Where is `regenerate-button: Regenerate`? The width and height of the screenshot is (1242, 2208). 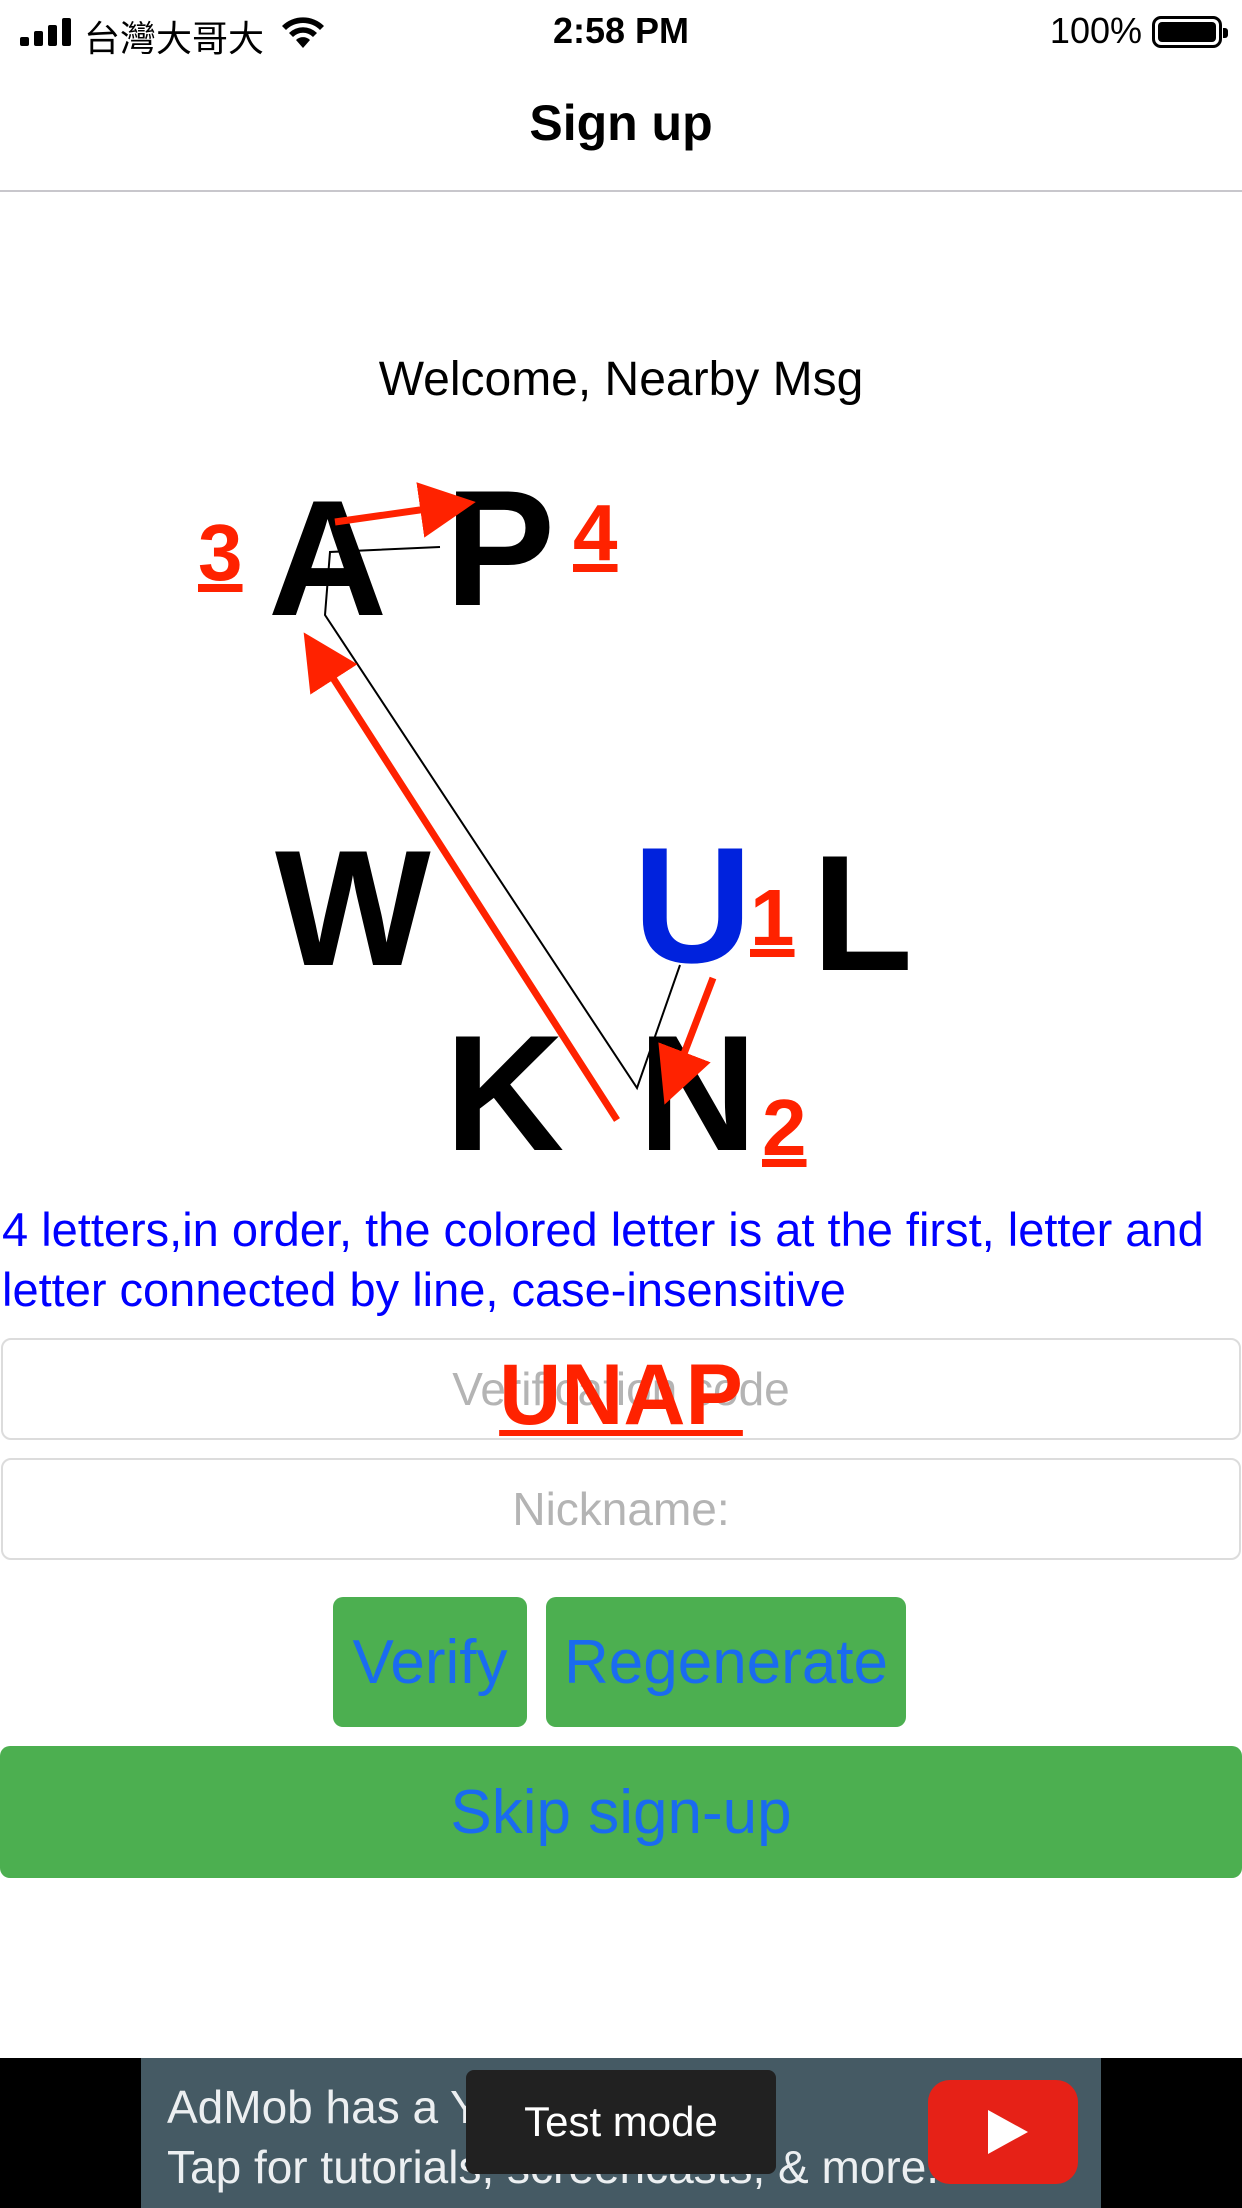 regenerate-button: Regenerate is located at coordinates (726, 1662).